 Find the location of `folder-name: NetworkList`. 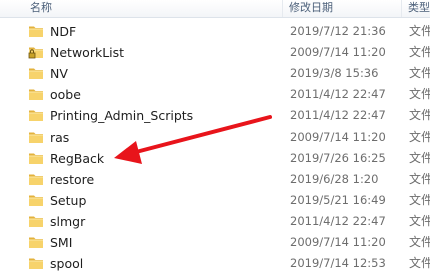

folder-name: NetworkList is located at coordinates (87, 53).